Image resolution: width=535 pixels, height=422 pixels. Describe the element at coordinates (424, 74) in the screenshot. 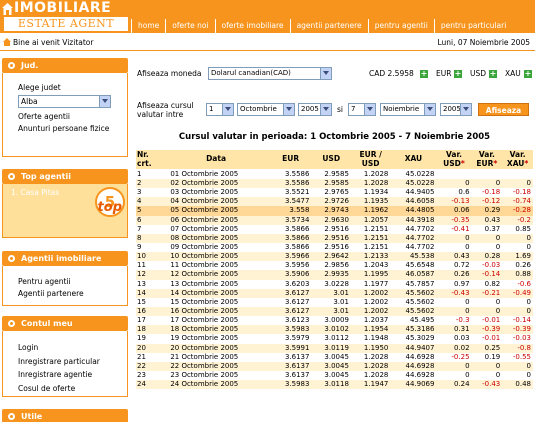

I see `add-cad-icon: +` at that location.